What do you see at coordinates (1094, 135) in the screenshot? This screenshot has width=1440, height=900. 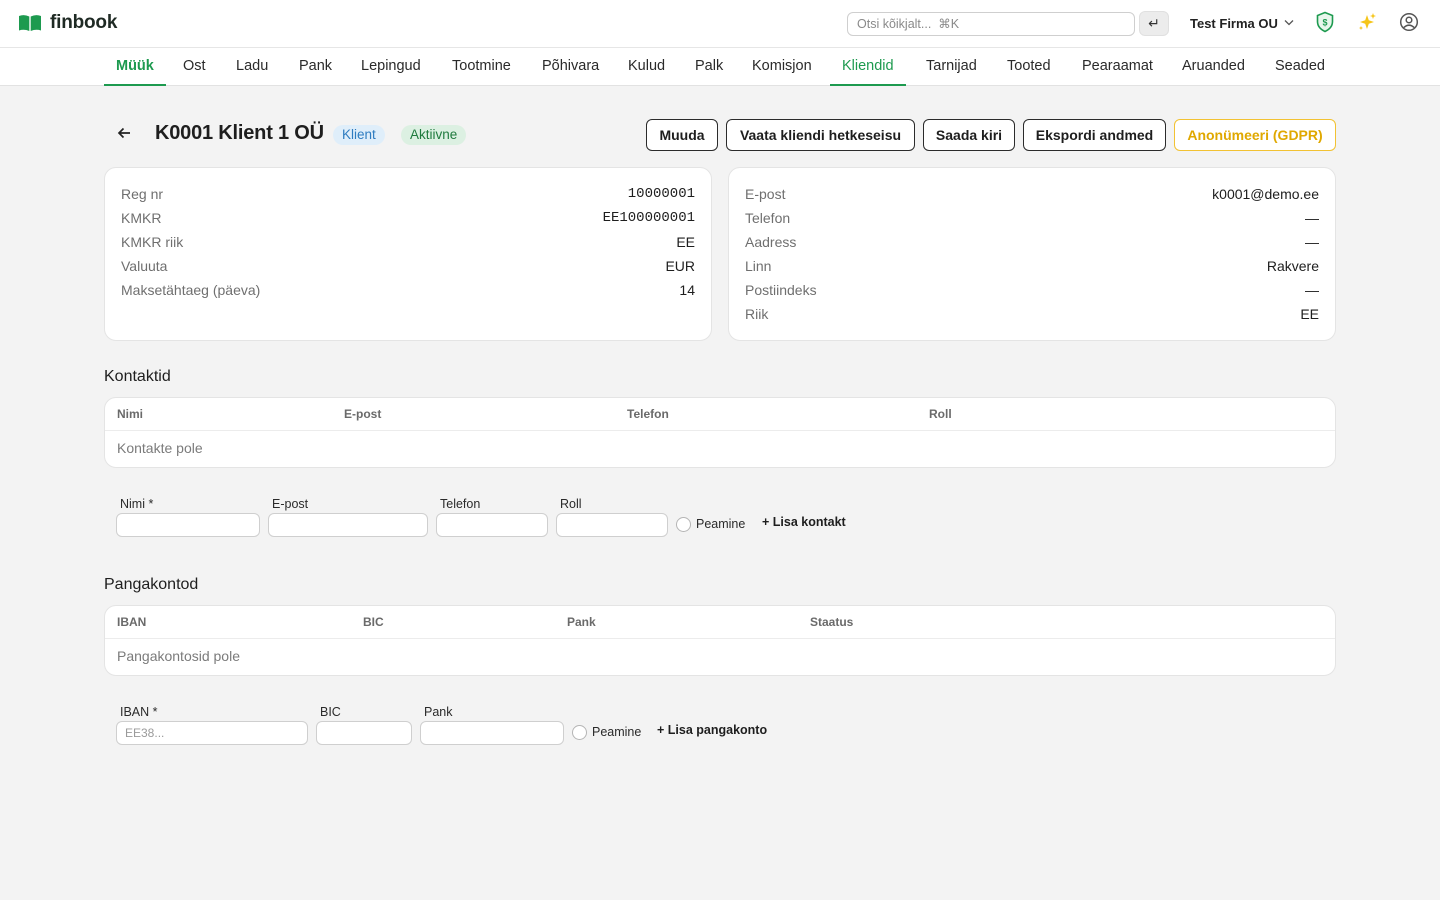 I see `export-data-button: Ekspordi andmed` at bounding box center [1094, 135].